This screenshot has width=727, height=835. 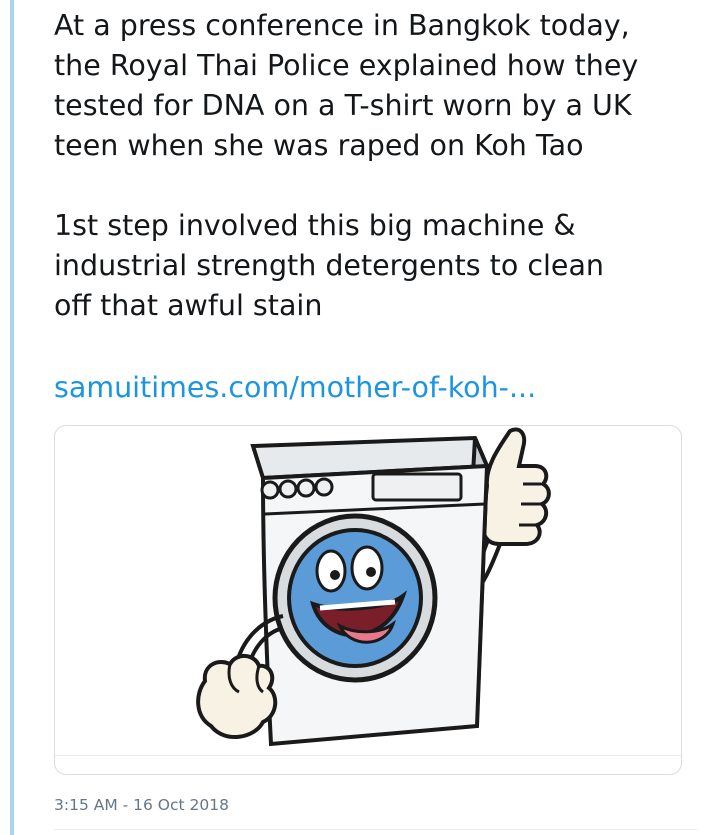 What do you see at coordinates (12, 417) in the screenshot?
I see `thread-rule` at bounding box center [12, 417].